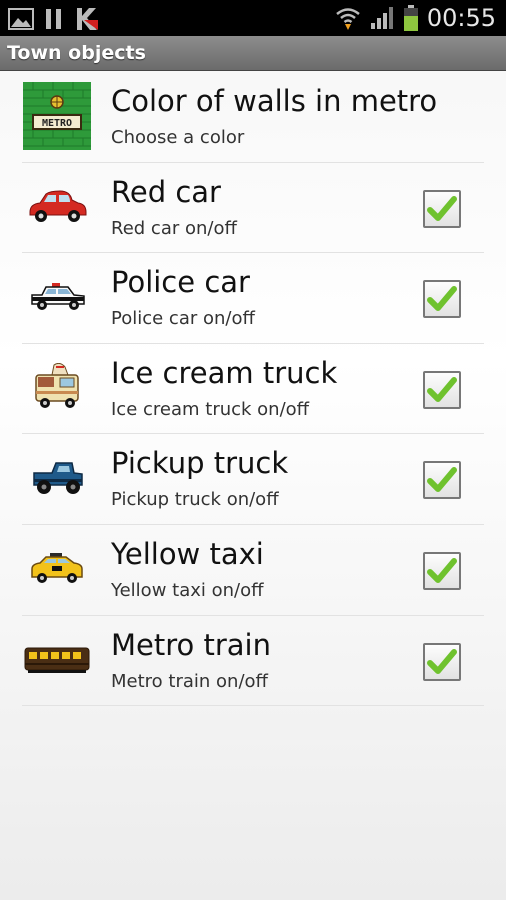 The image size is (506, 900). I want to click on ice-cream-truck-icon, so click(57, 388).